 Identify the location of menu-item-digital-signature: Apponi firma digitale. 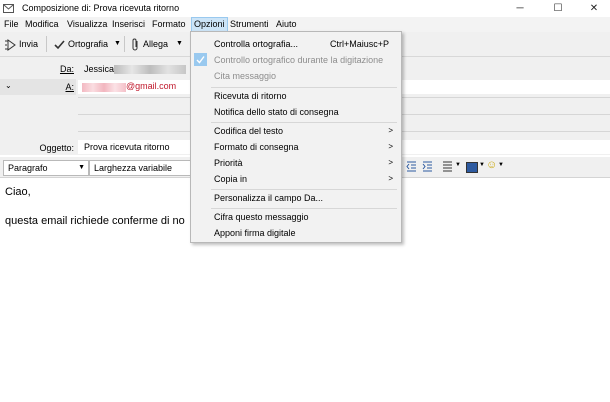
(296, 233).